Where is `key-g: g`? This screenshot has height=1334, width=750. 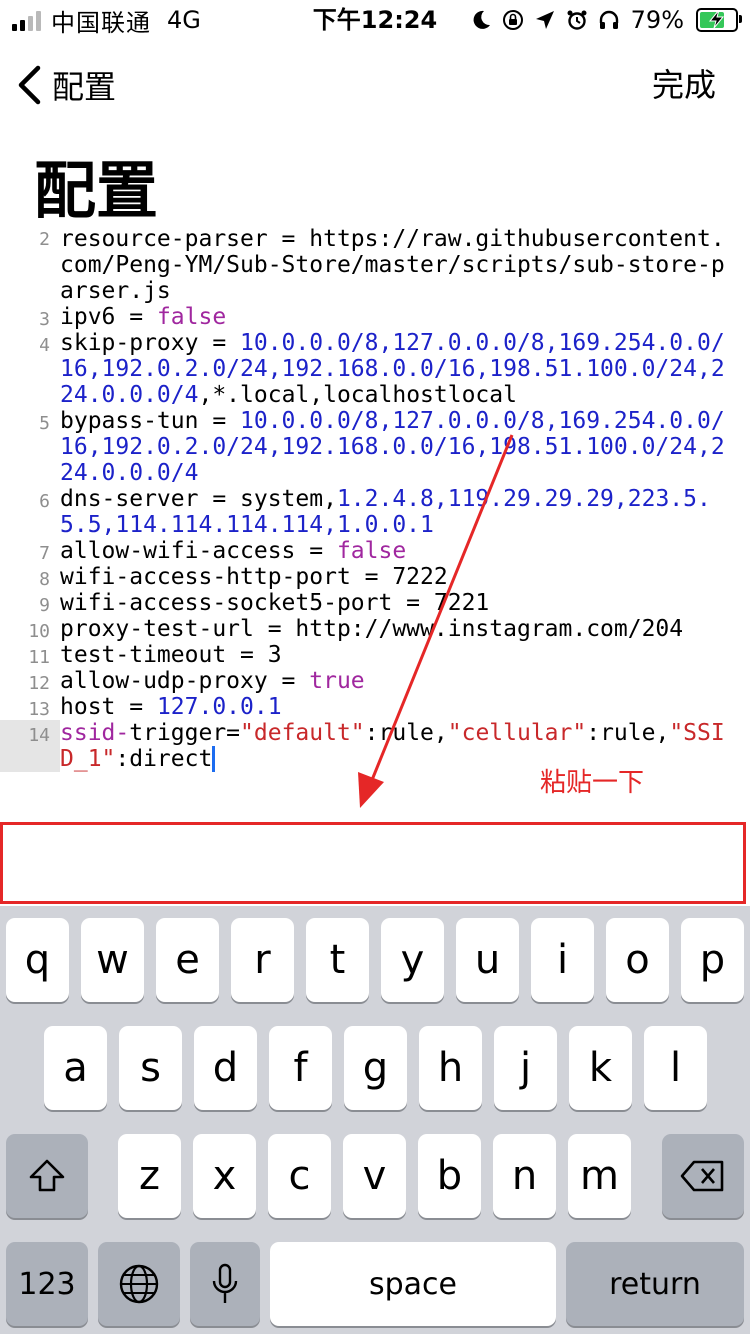 key-g: g is located at coordinates (375, 1068).